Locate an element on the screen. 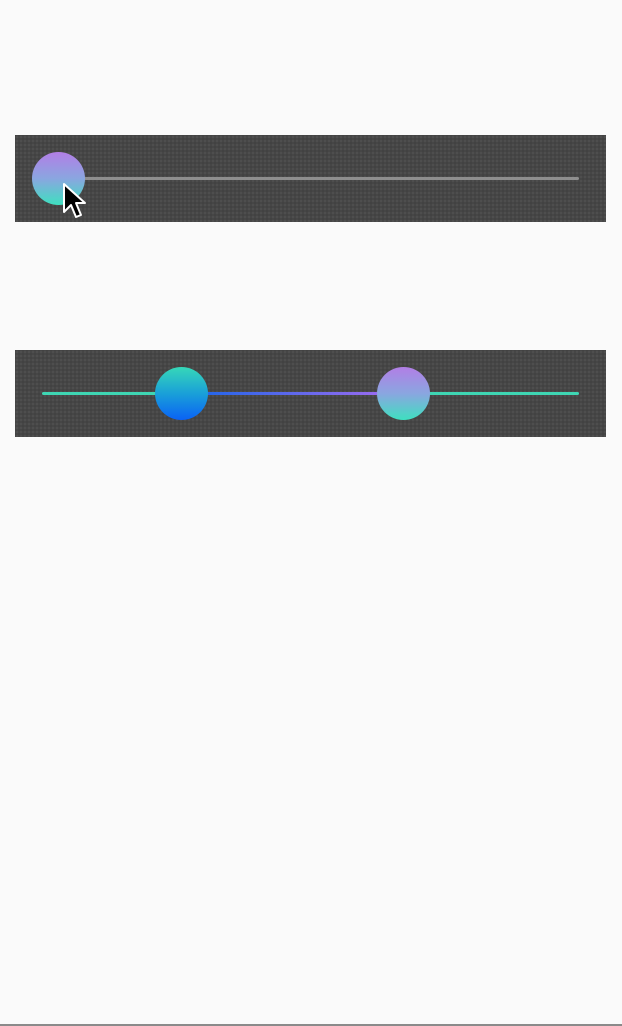 The image size is (622, 1026). single-slider-track is located at coordinates (310, 178).